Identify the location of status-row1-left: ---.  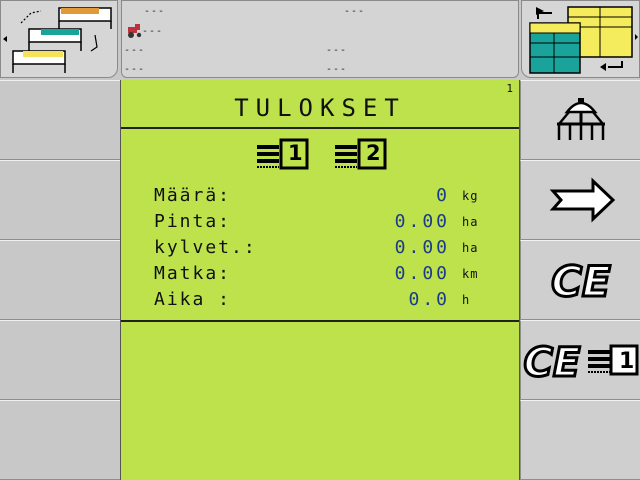
(155, 11).